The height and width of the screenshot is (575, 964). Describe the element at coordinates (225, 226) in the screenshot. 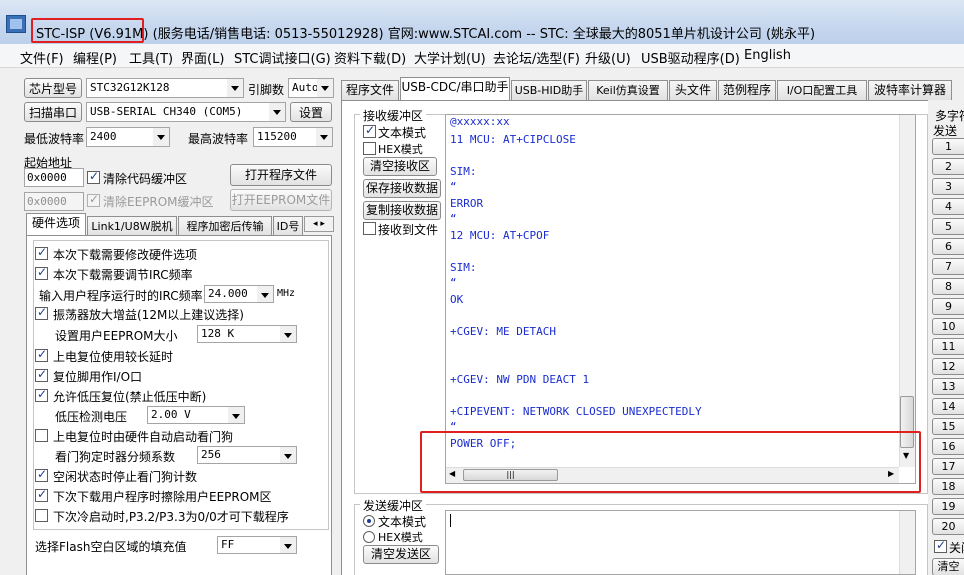

I see `tab-encrypted-transfer: 程序加密后传输` at that location.